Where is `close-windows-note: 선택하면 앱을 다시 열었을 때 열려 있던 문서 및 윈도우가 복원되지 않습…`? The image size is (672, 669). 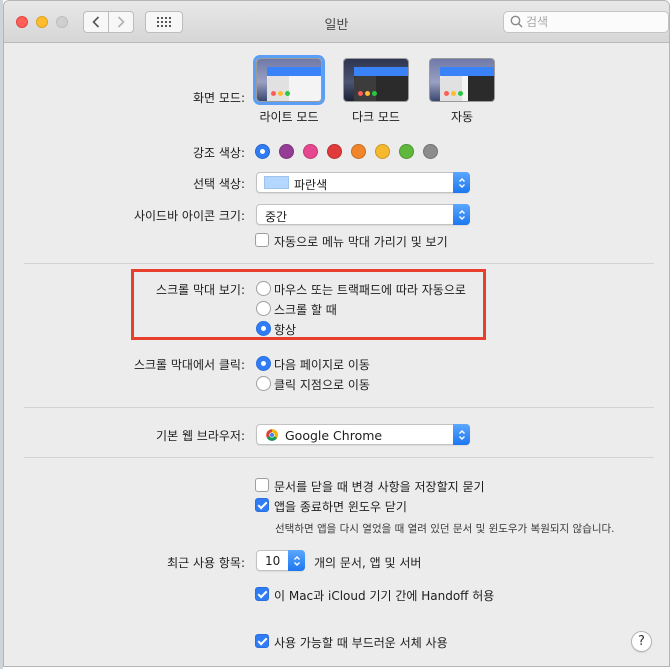 close-windows-note: 선택하면 앱을 다시 열었을 때 열려 있던 문서 및 윈도우가 복원되지 않습… is located at coordinates (445, 529).